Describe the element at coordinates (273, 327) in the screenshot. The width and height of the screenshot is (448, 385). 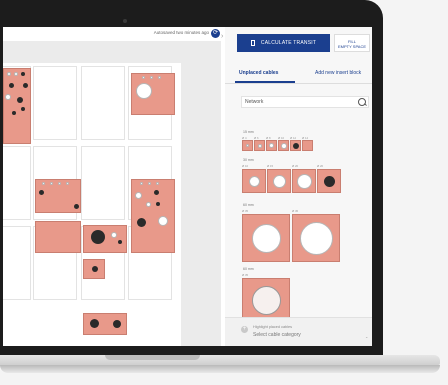
I see `highlight-label: Highlight placed cables` at that location.